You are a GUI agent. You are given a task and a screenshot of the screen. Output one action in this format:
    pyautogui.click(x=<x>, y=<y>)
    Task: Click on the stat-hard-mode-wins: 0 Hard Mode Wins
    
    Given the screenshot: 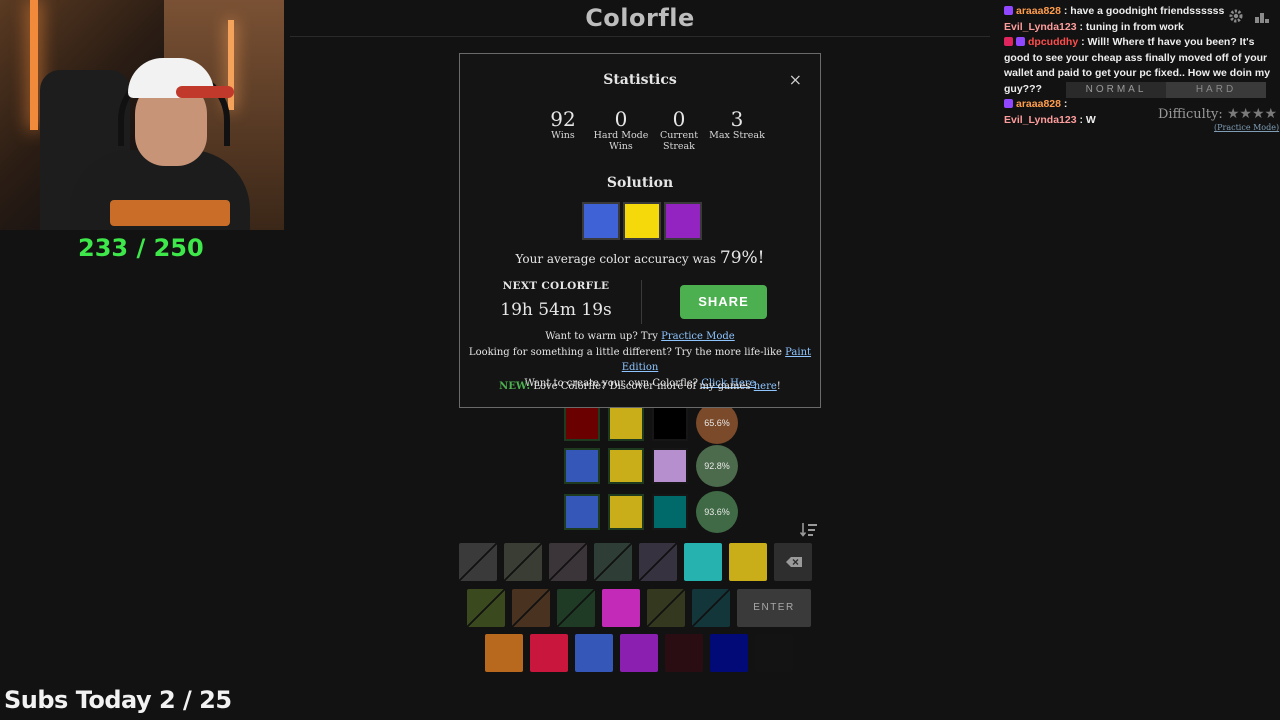 What is the action you would take?
    pyautogui.click(x=621, y=129)
    